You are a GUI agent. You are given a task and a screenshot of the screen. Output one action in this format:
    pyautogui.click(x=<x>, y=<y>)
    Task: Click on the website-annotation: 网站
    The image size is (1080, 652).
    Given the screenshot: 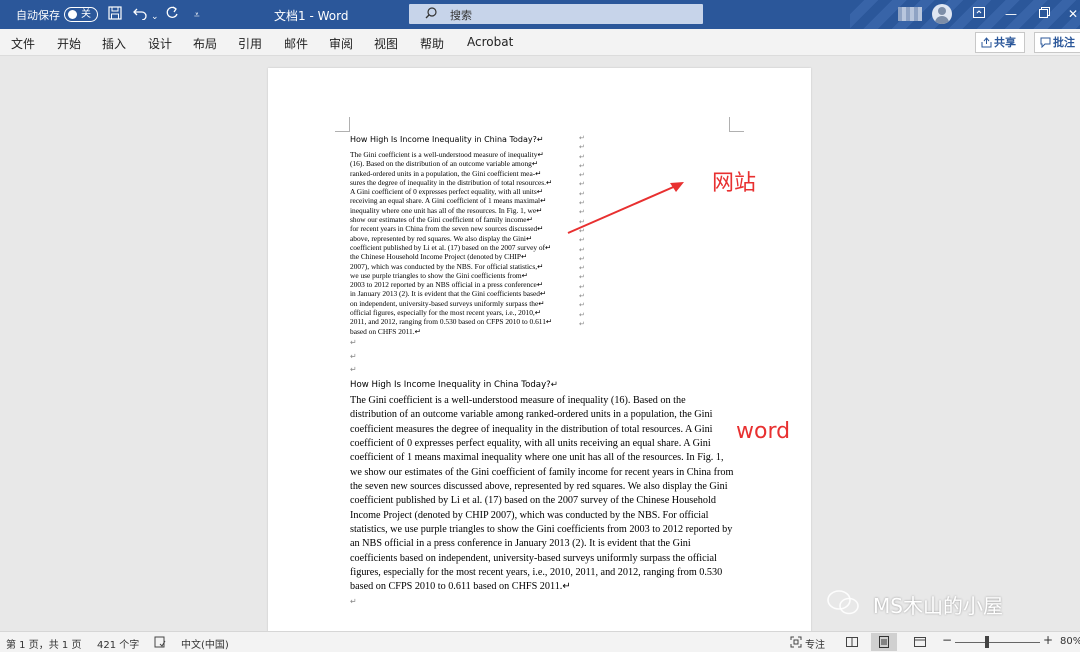 What is the action you would take?
    pyautogui.click(x=734, y=183)
    